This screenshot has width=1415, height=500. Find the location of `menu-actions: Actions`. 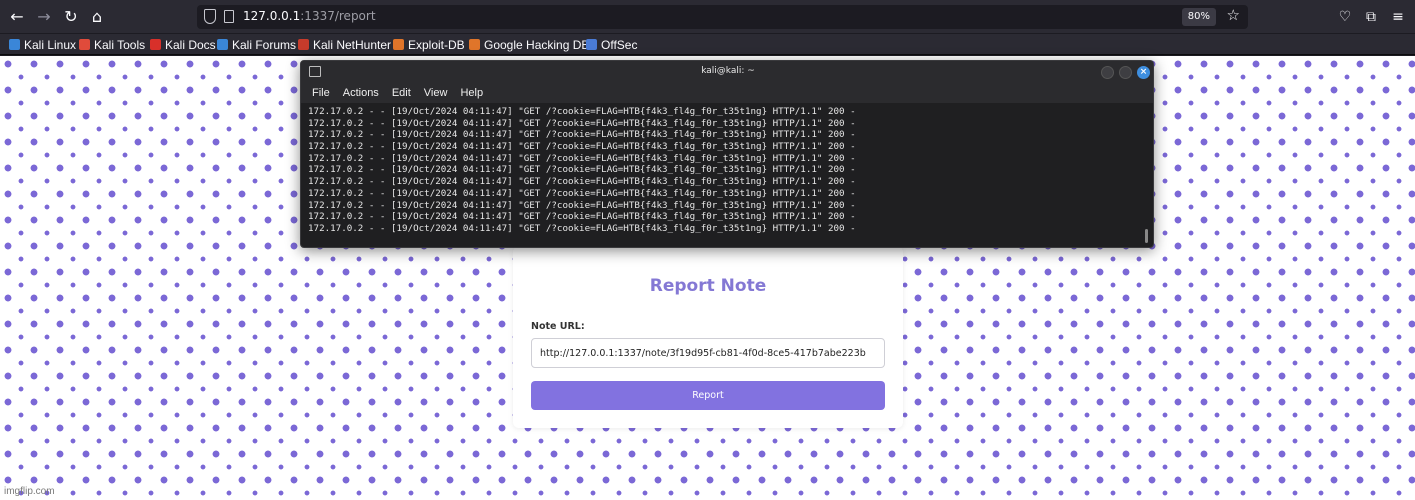

menu-actions: Actions is located at coordinates (361, 93).